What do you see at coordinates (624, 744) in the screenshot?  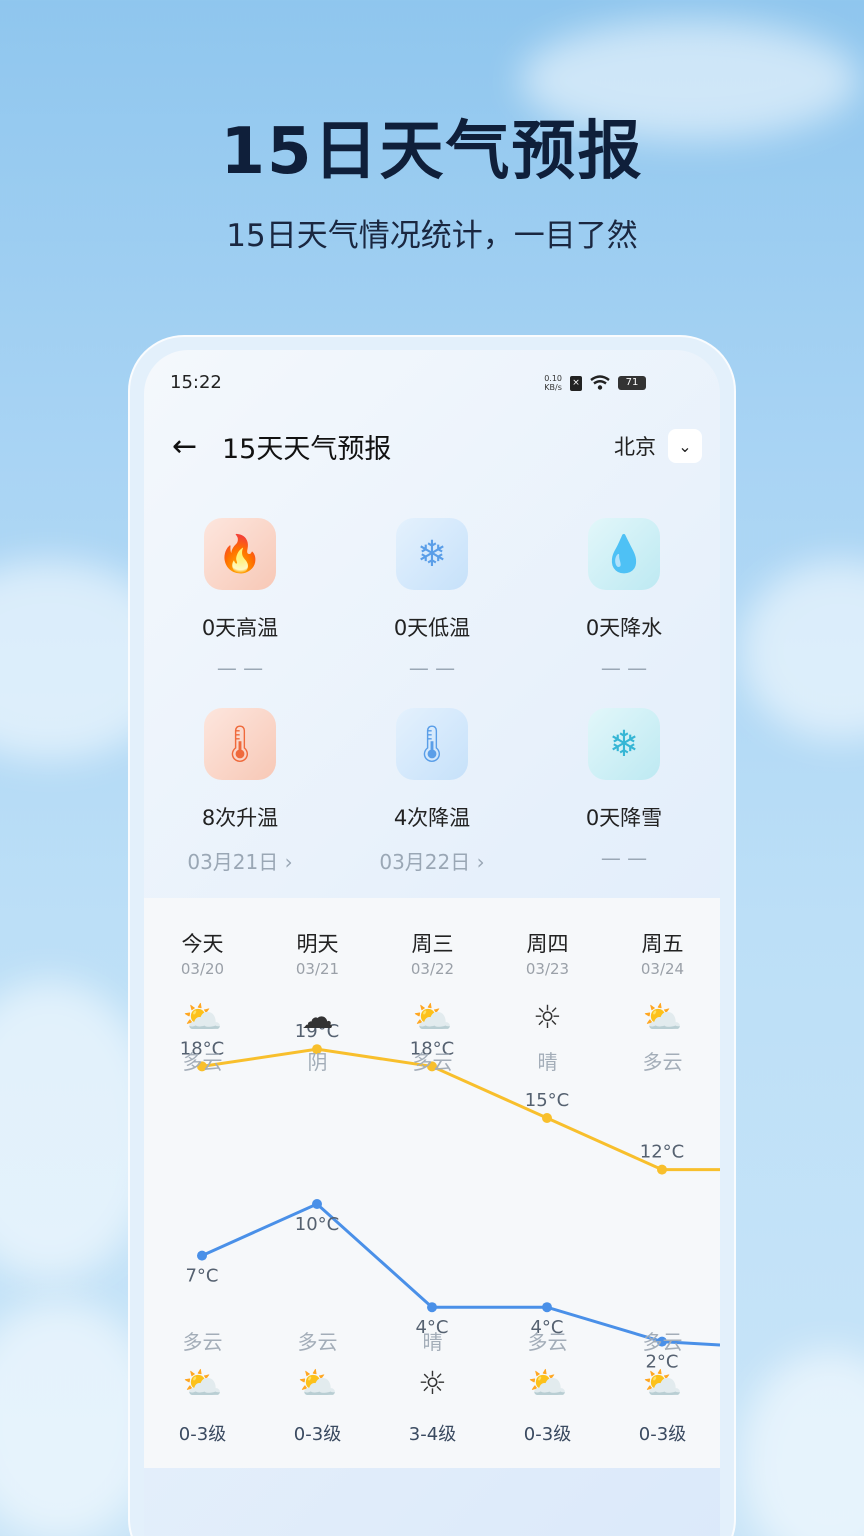 I see `snowflake-icon: ❄` at bounding box center [624, 744].